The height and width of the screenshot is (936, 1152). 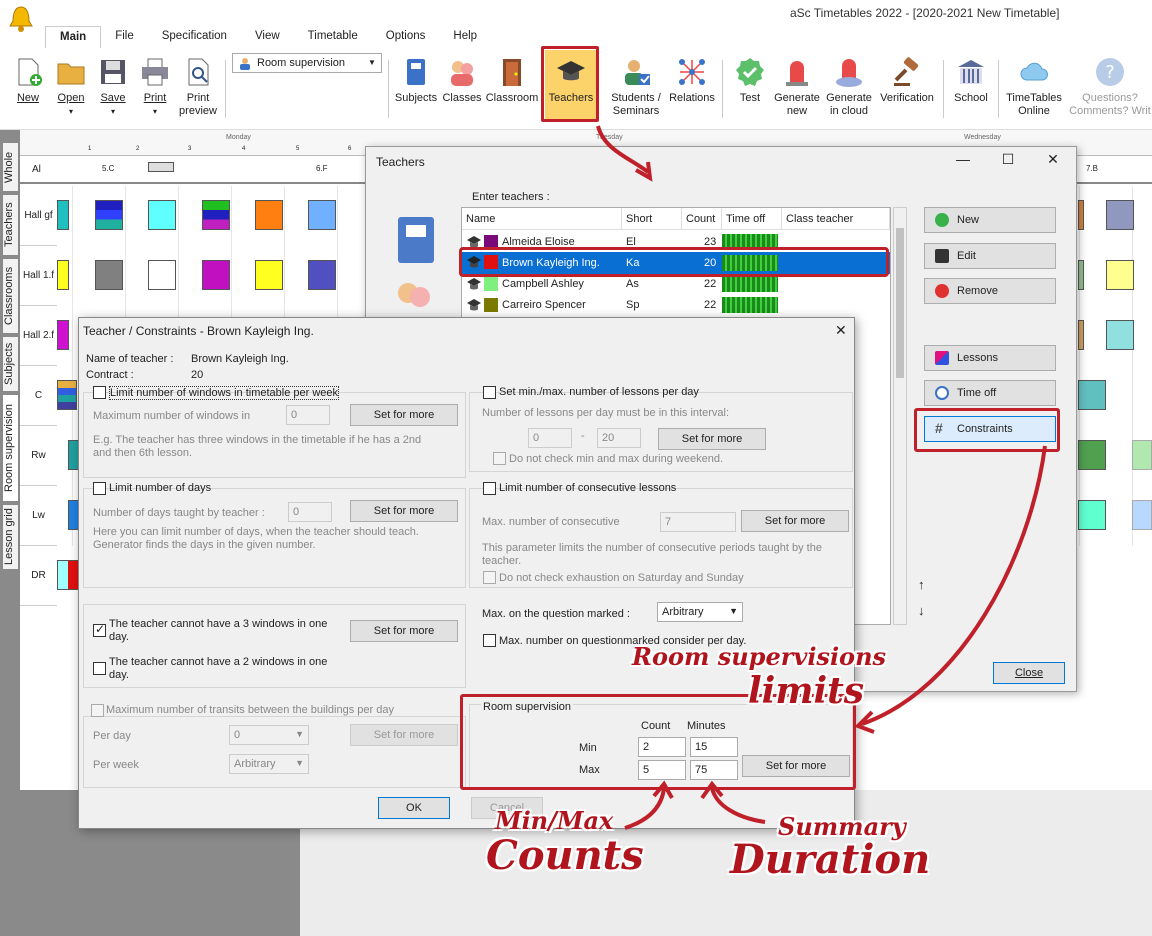 I want to click on tab-teachers: Teachers, so click(x=10, y=225).